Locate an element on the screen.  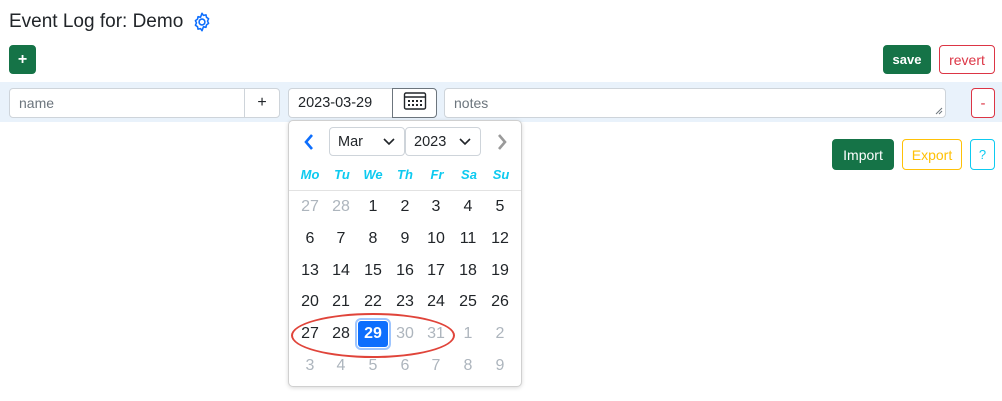
next-month-button is located at coordinates (502, 142).